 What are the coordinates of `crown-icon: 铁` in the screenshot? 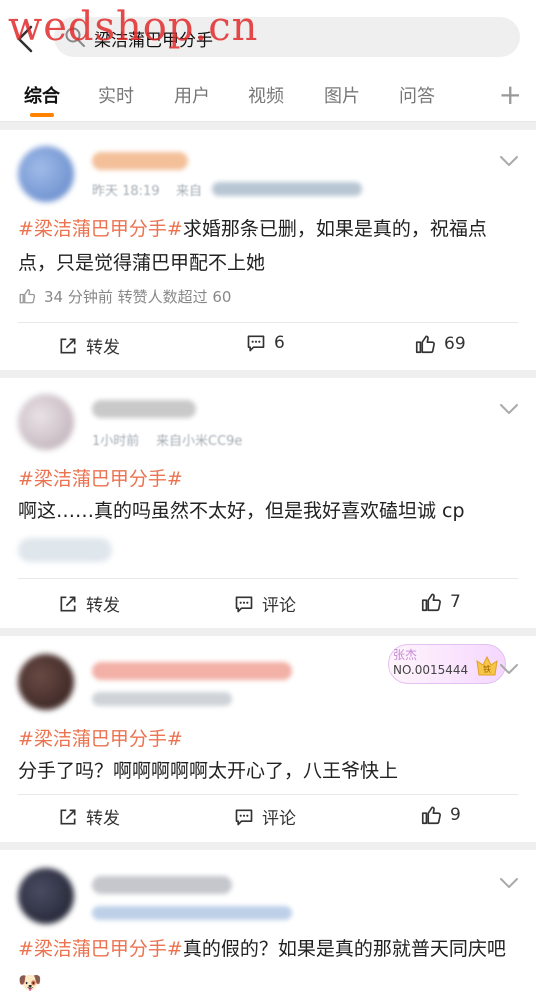 It's located at (487, 665).